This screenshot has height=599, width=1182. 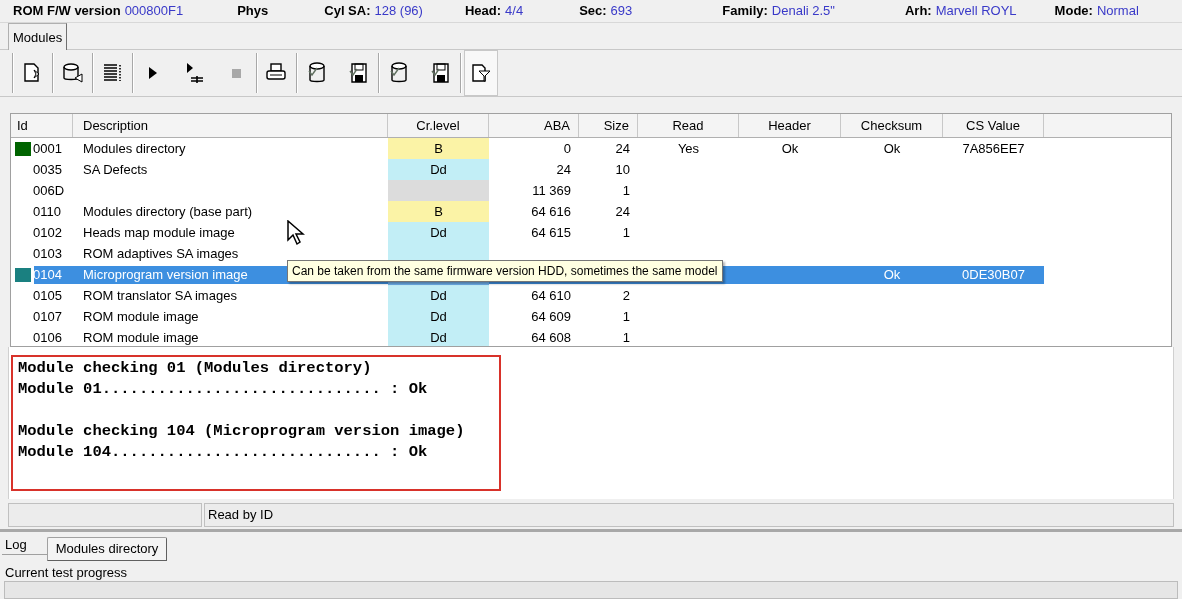 What do you see at coordinates (993, 149) in the screenshot?
I see `table-cell-text: 7A856EE7` at bounding box center [993, 149].